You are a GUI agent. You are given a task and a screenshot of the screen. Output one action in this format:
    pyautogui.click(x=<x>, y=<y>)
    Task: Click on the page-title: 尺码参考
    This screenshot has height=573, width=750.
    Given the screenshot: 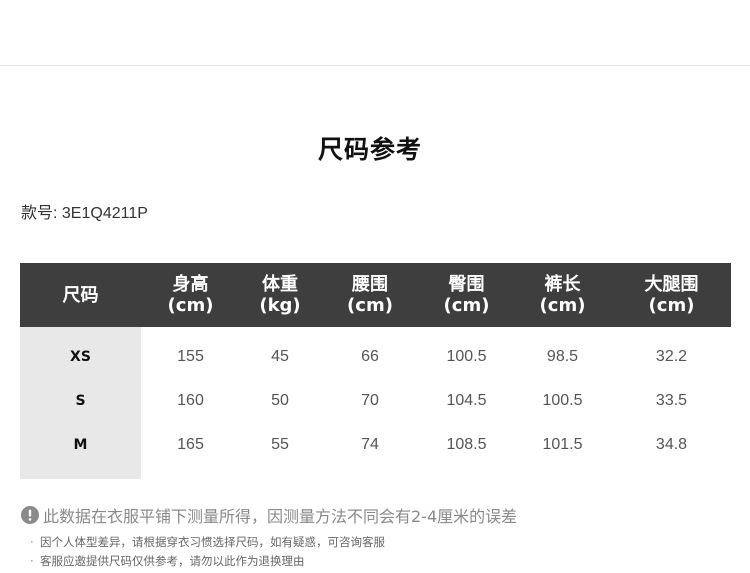 What is the action you would take?
    pyautogui.click(x=369, y=149)
    